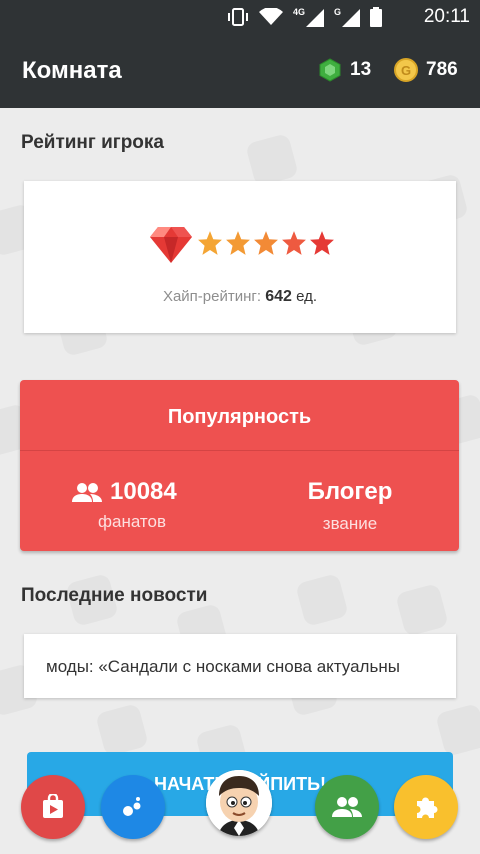 Image resolution: width=480 pixels, height=854 pixels. I want to click on hype-rating-unit: ед., so click(307, 296).